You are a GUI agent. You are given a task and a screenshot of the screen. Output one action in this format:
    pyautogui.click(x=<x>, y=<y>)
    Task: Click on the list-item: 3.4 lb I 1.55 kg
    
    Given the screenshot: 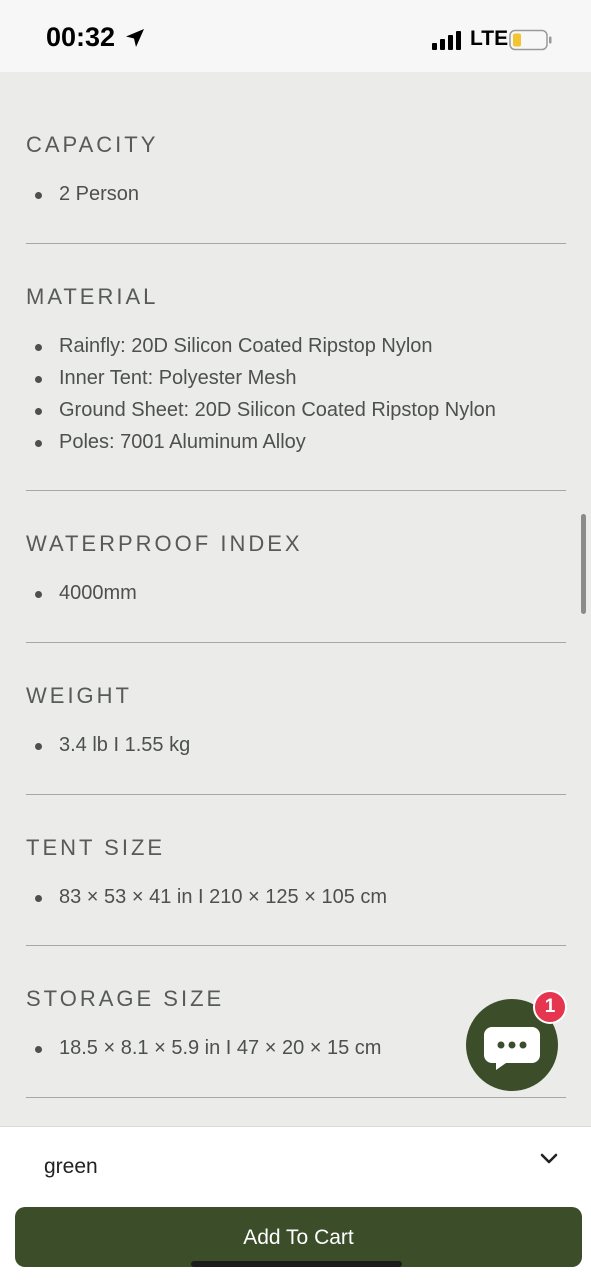 What is the action you would take?
    pyautogui.click(x=296, y=745)
    